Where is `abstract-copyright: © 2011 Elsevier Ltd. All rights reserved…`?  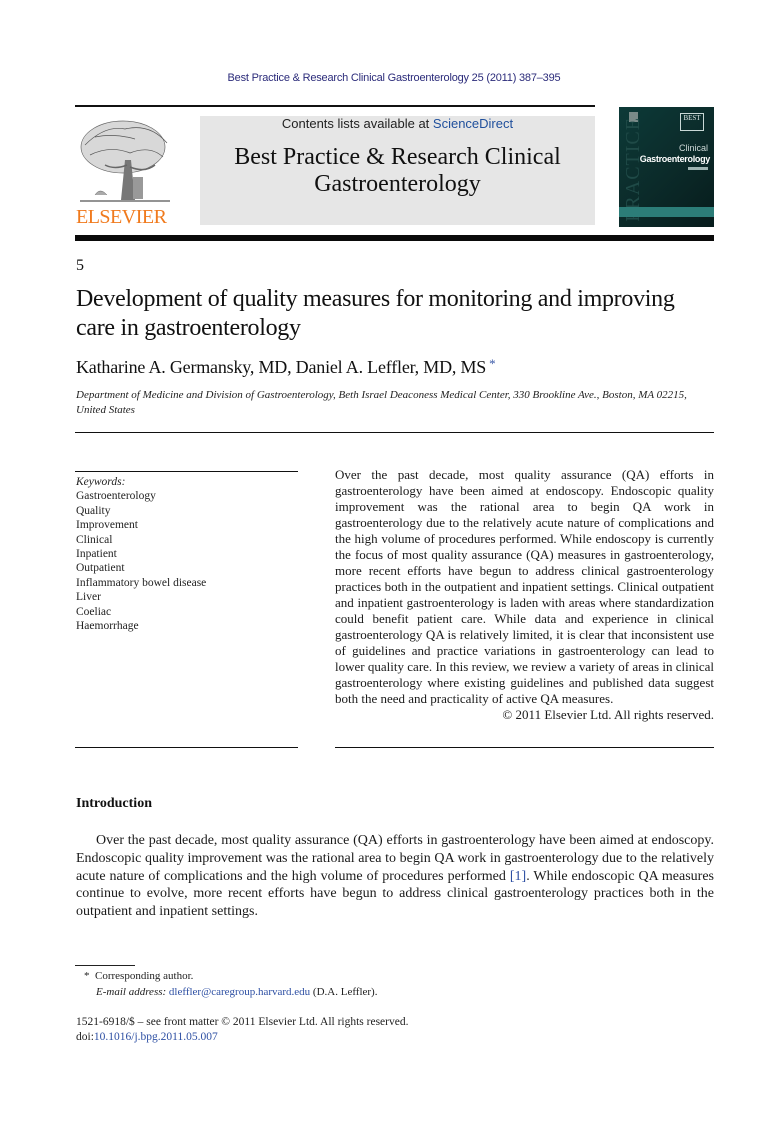
abstract-copyright: © 2011 Elsevier Ltd. All rights reserved… is located at coordinates (608, 714).